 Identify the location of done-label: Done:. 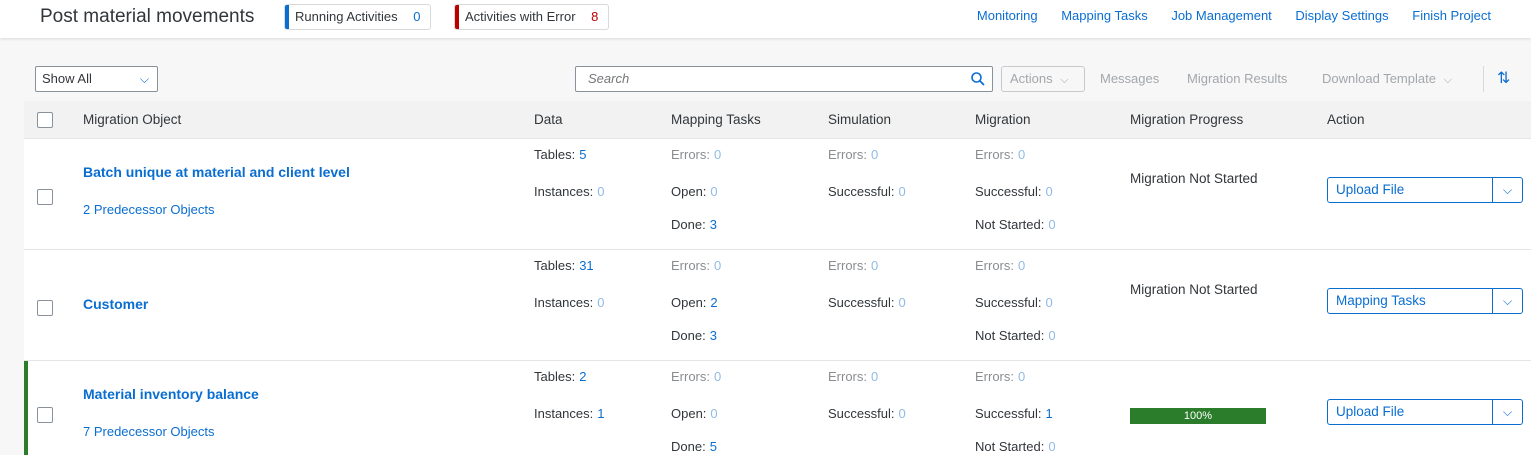
(688, 224).